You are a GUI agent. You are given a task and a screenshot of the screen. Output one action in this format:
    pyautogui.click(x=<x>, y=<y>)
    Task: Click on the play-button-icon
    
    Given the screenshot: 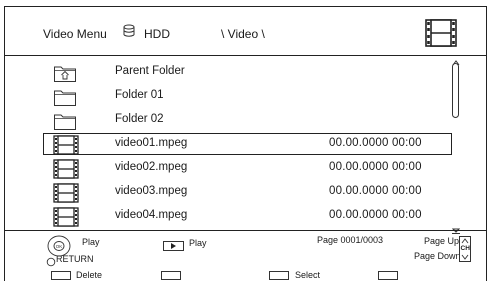 What is the action you would take?
    pyautogui.click(x=173, y=247)
    